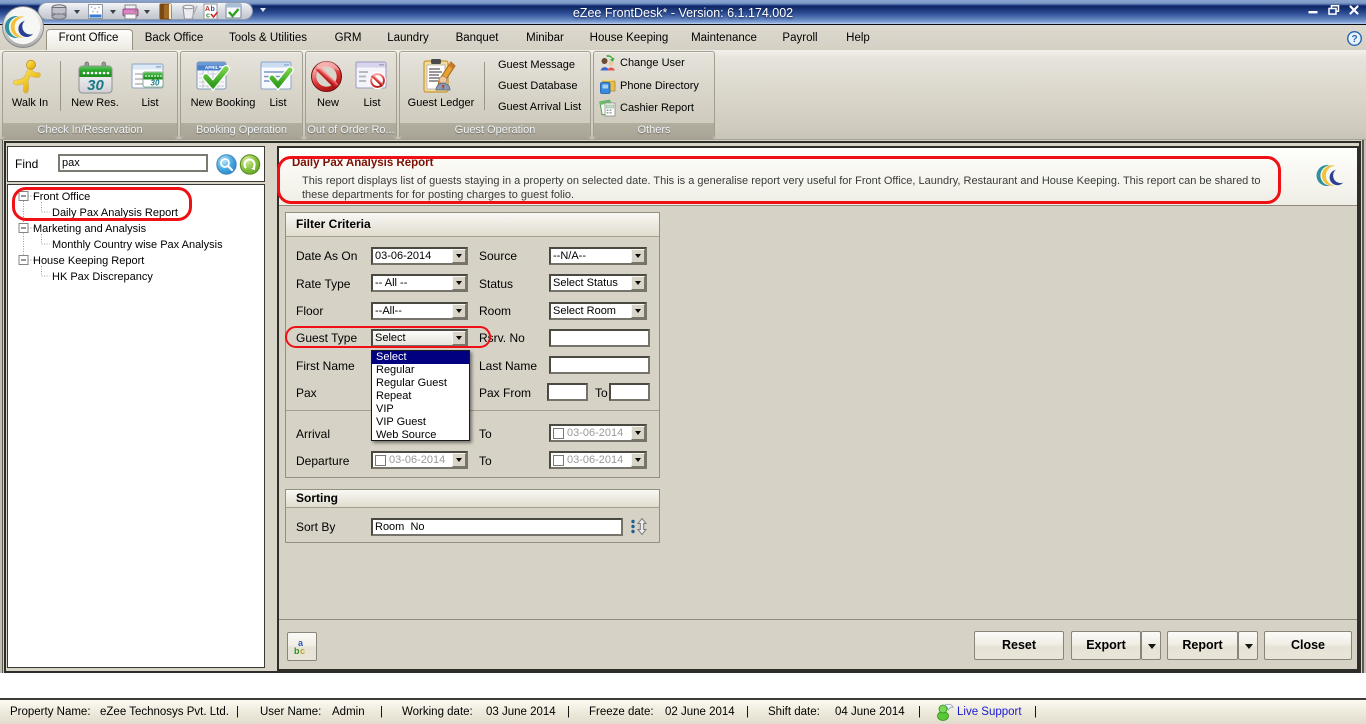 The height and width of the screenshot is (724, 1366). Describe the element at coordinates (213, 9) in the screenshot. I see `svg-text: b` at that location.